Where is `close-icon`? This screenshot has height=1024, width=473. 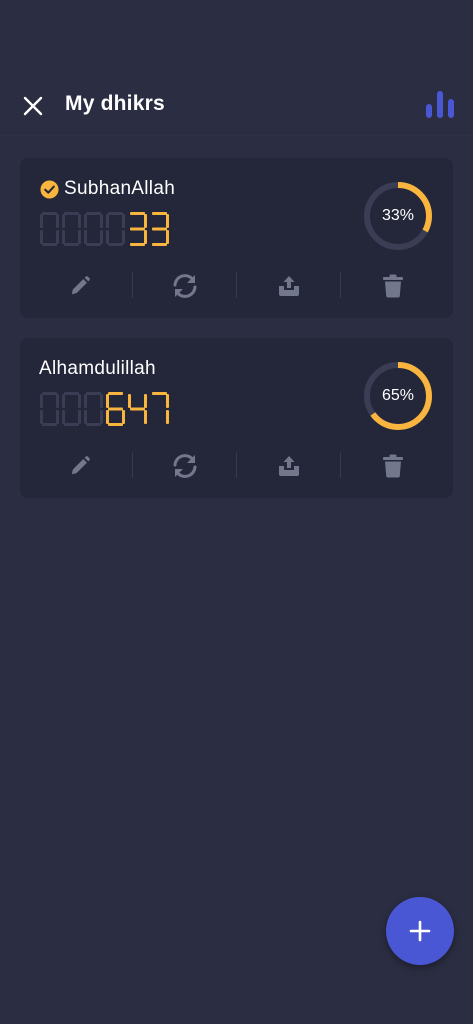 close-icon is located at coordinates (33, 106).